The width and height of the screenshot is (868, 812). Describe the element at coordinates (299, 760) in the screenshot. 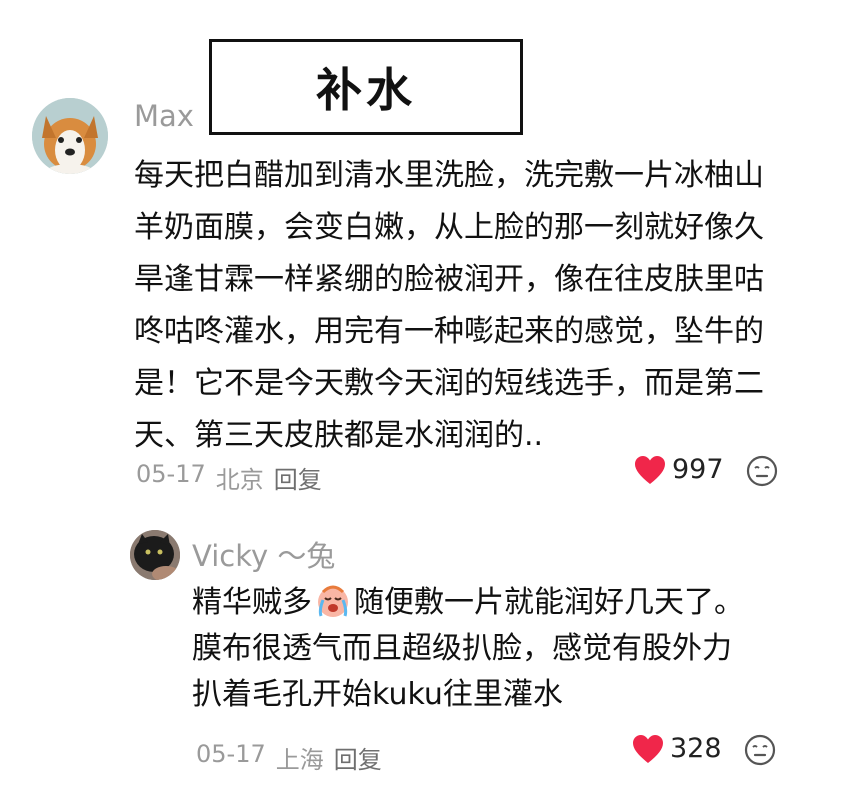

I see `reply-location: 上海` at that location.